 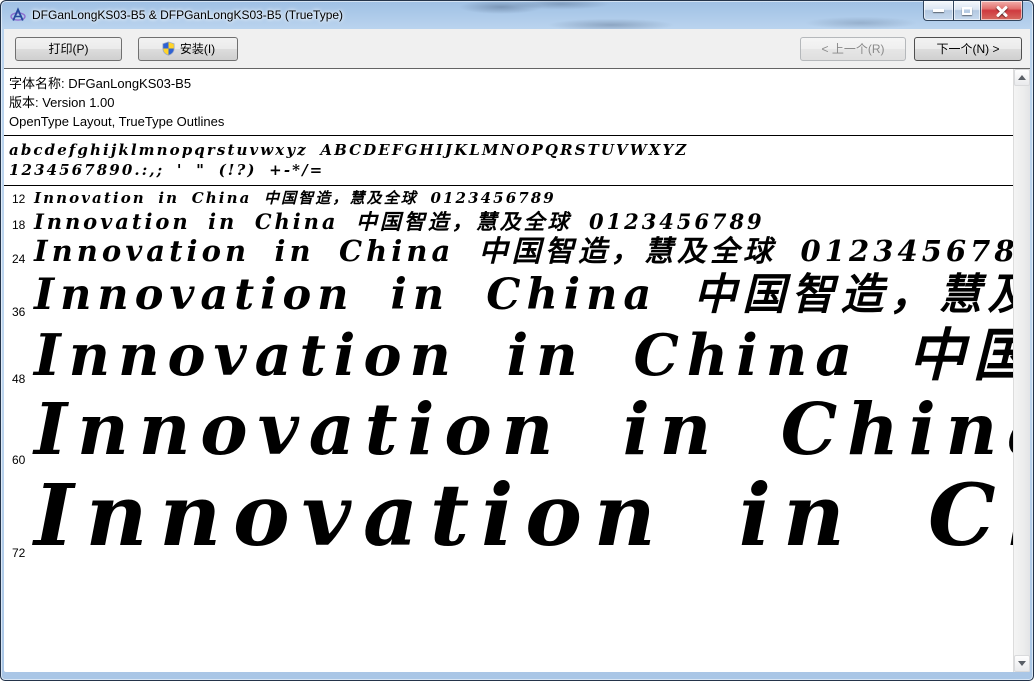 I want to click on scroll-up-button, so click(x=1022, y=77).